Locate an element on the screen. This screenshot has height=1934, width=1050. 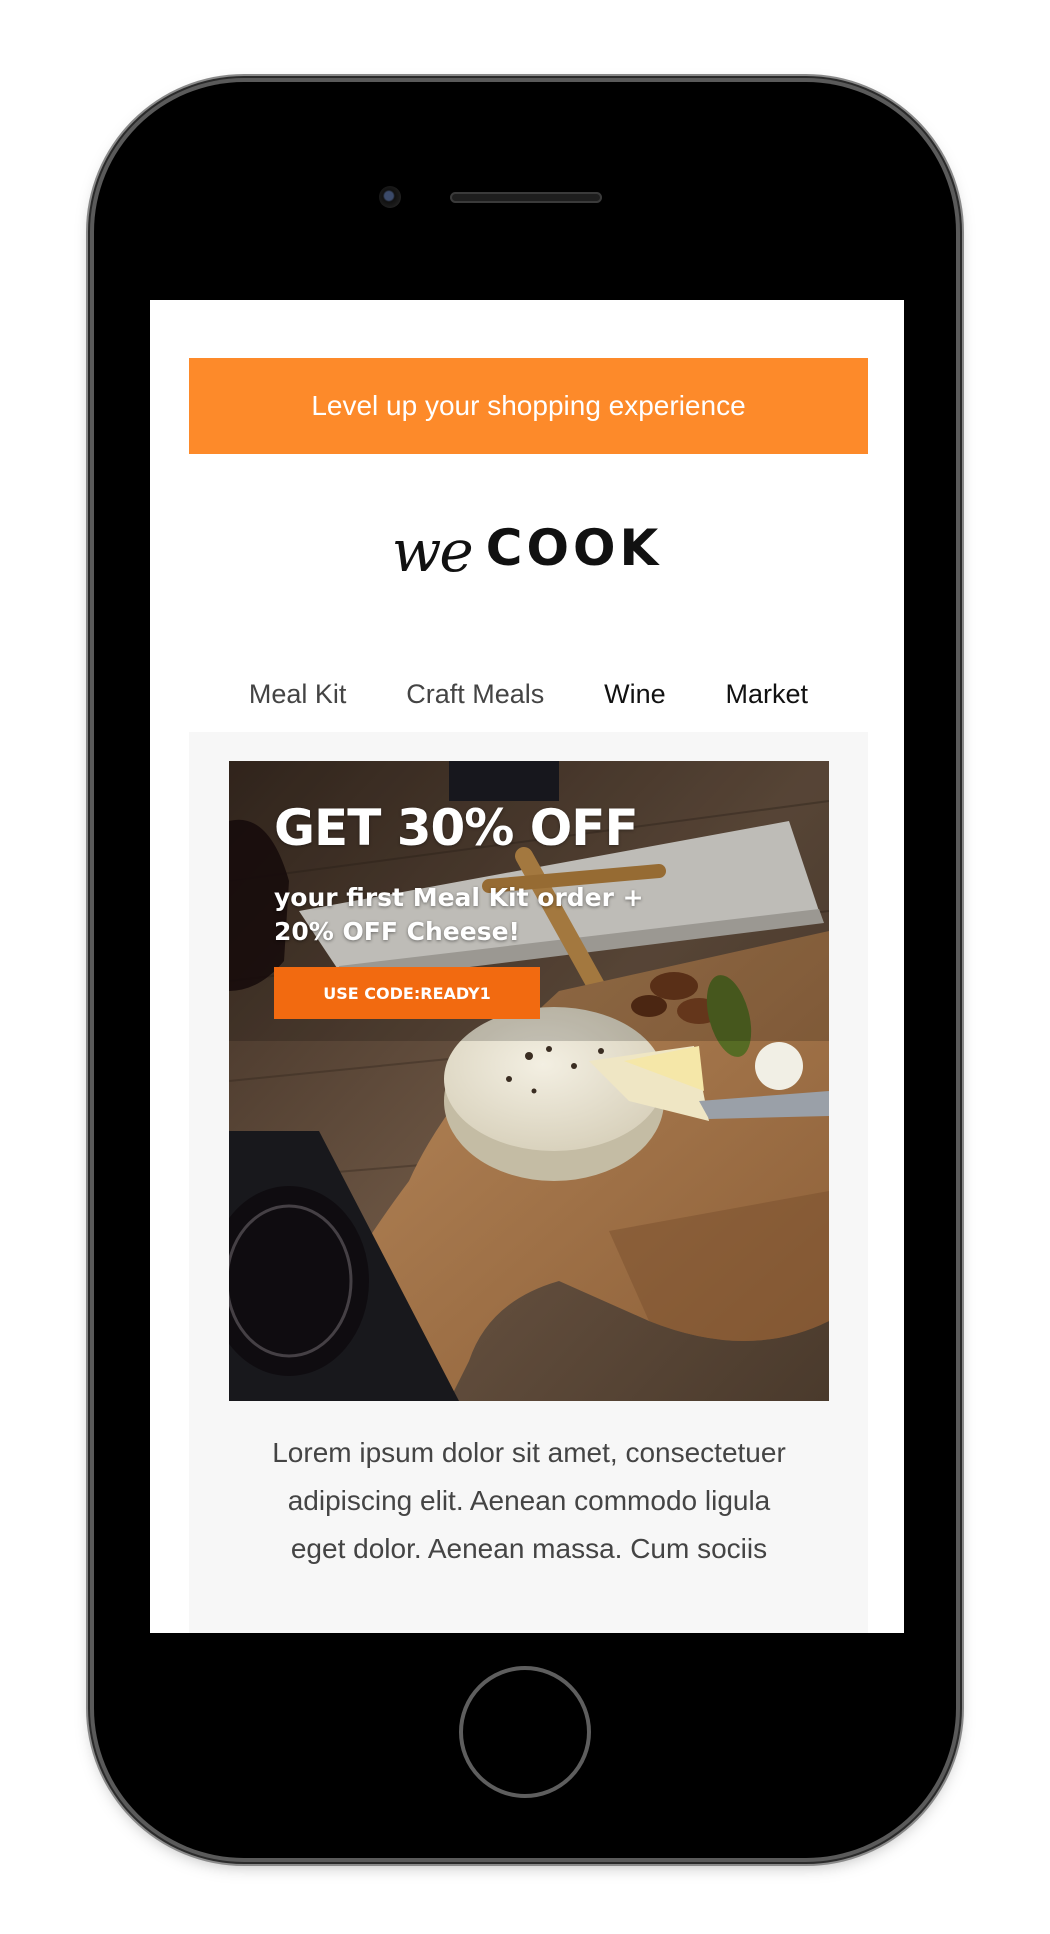
speaker-grille-icon is located at coordinates (526, 197).